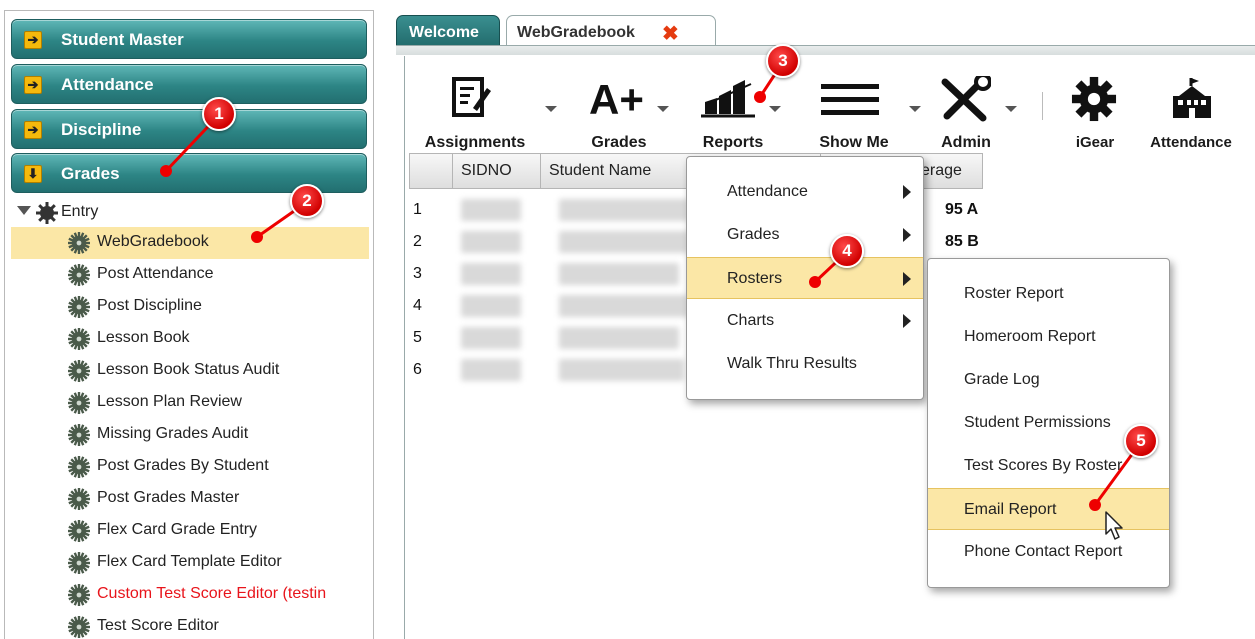  Describe the element at coordinates (417, 241) in the screenshot. I see `row-number: 2` at that location.